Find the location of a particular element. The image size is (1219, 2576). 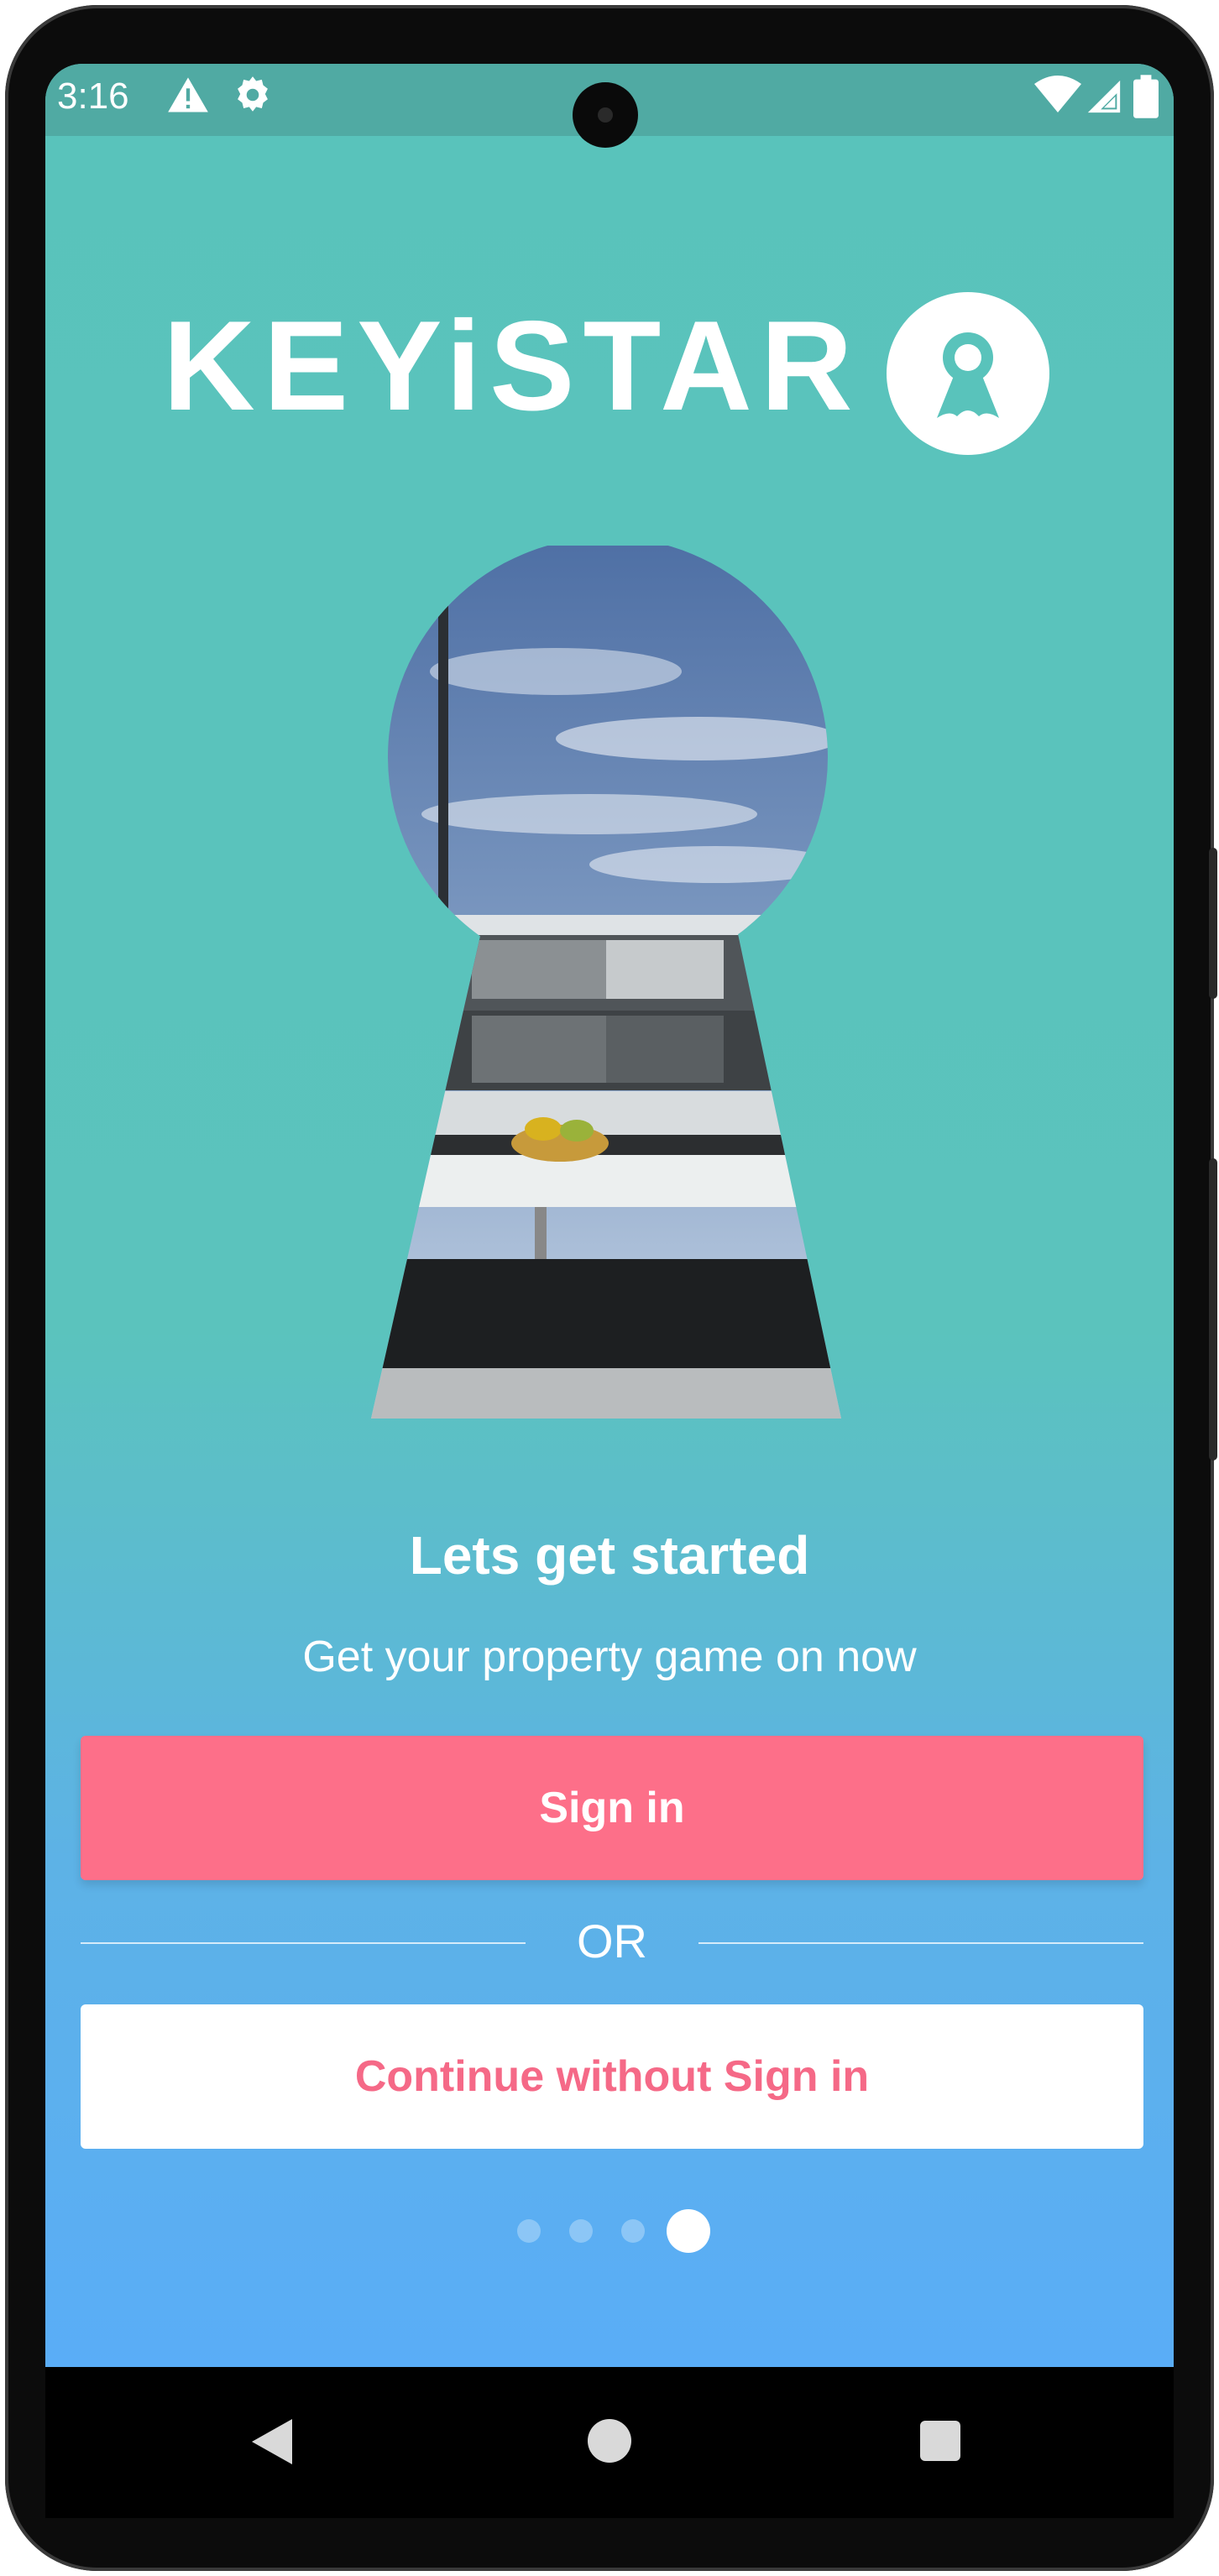

sign-in-button: Sign in is located at coordinates (612, 1808).